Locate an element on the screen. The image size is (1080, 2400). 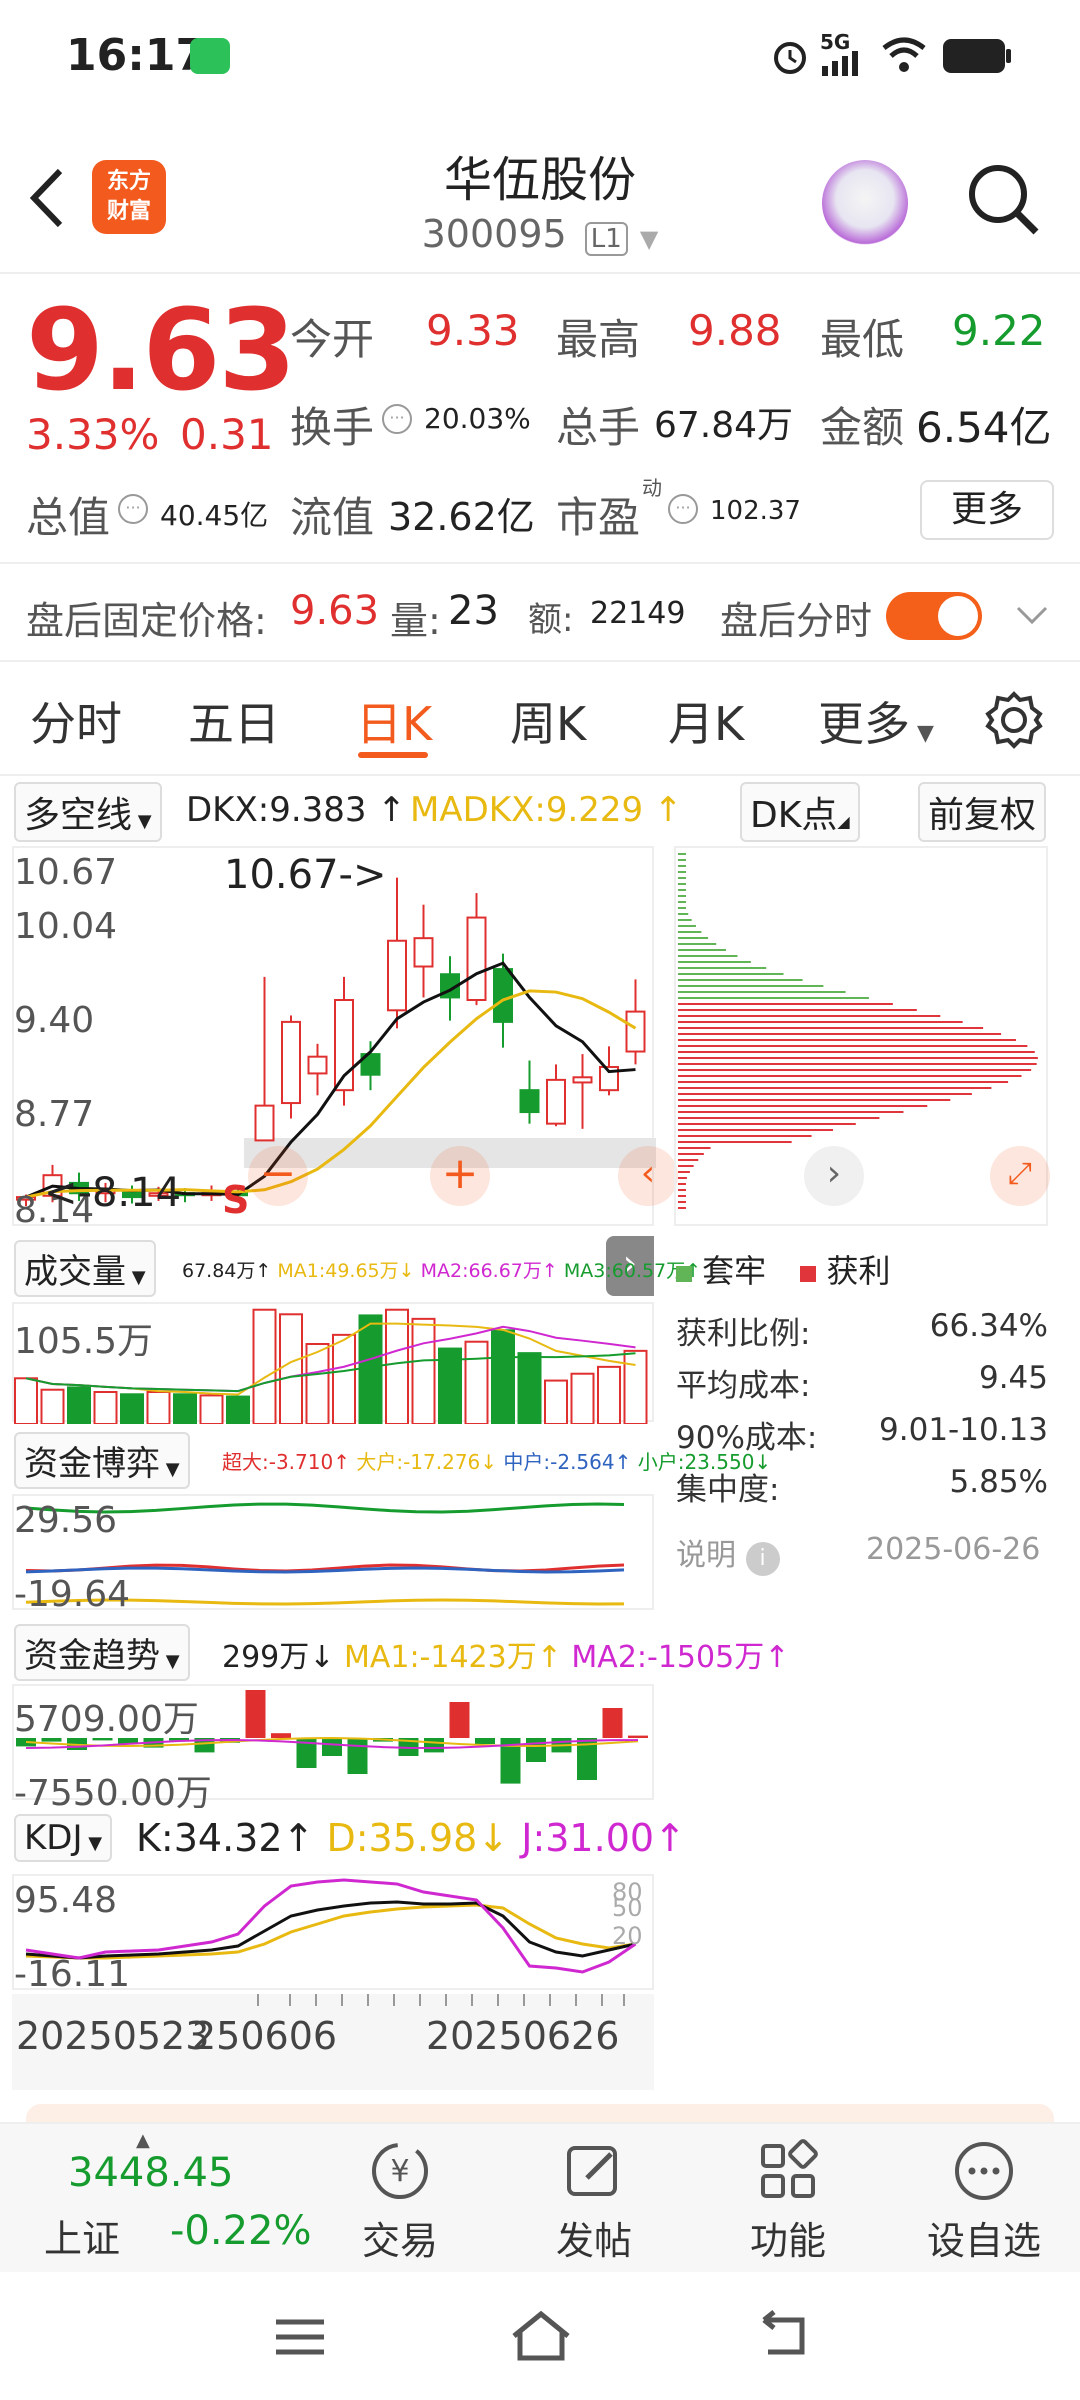
fullscreen-icon: ⤢ is located at coordinates (1020, 1176).